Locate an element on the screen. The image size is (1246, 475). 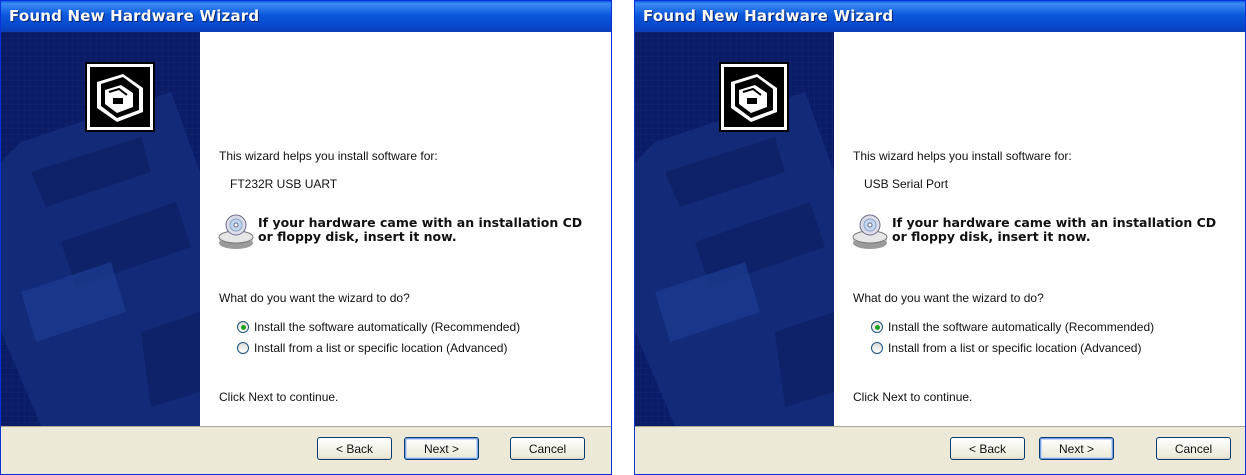
device-name: USB Serial Port is located at coordinates (906, 184).